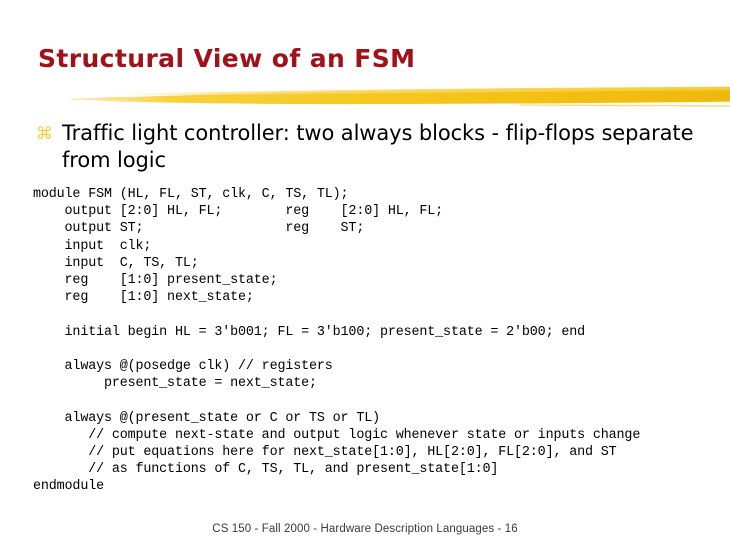  What do you see at coordinates (227, 58) in the screenshot?
I see `page-title: Structural View of an FSM` at bounding box center [227, 58].